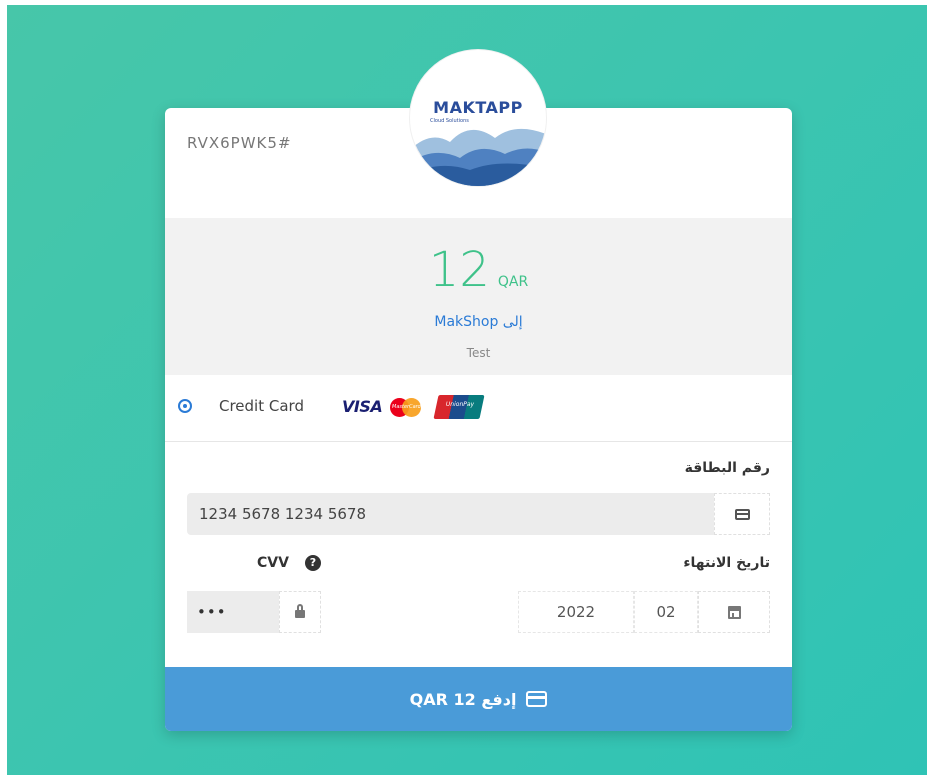 This screenshot has height=783, width=928. I want to click on calendar-icon-box, so click(734, 612).